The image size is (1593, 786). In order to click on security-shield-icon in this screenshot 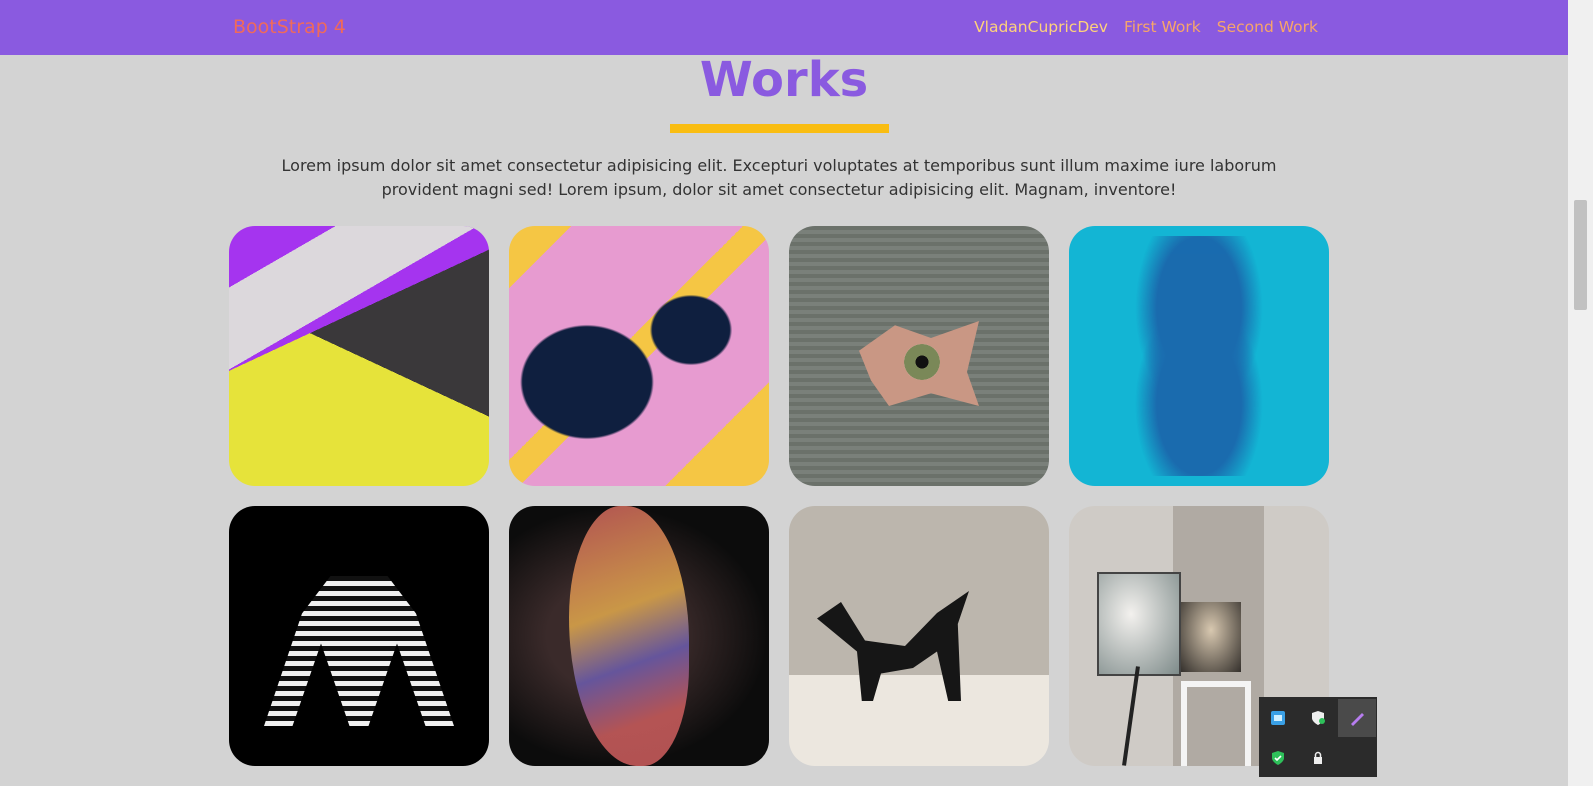, I will do `click(1318, 718)`.